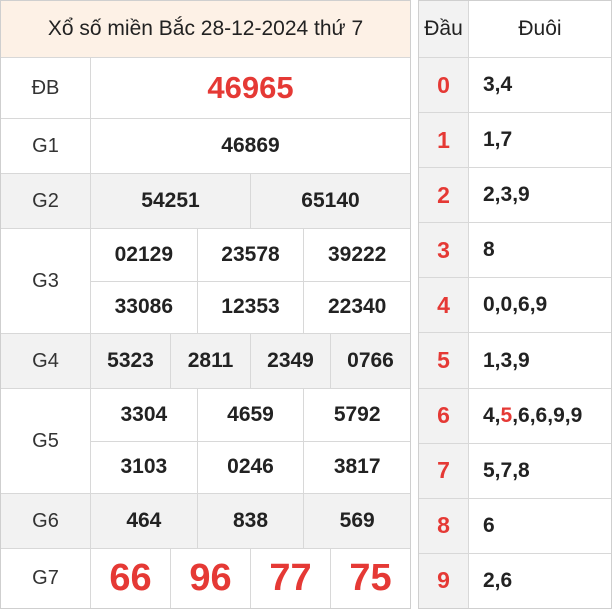 The image size is (612, 609). What do you see at coordinates (46, 361) in the screenshot?
I see `prize-label-g4: G4` at bounding box center [46, 361].